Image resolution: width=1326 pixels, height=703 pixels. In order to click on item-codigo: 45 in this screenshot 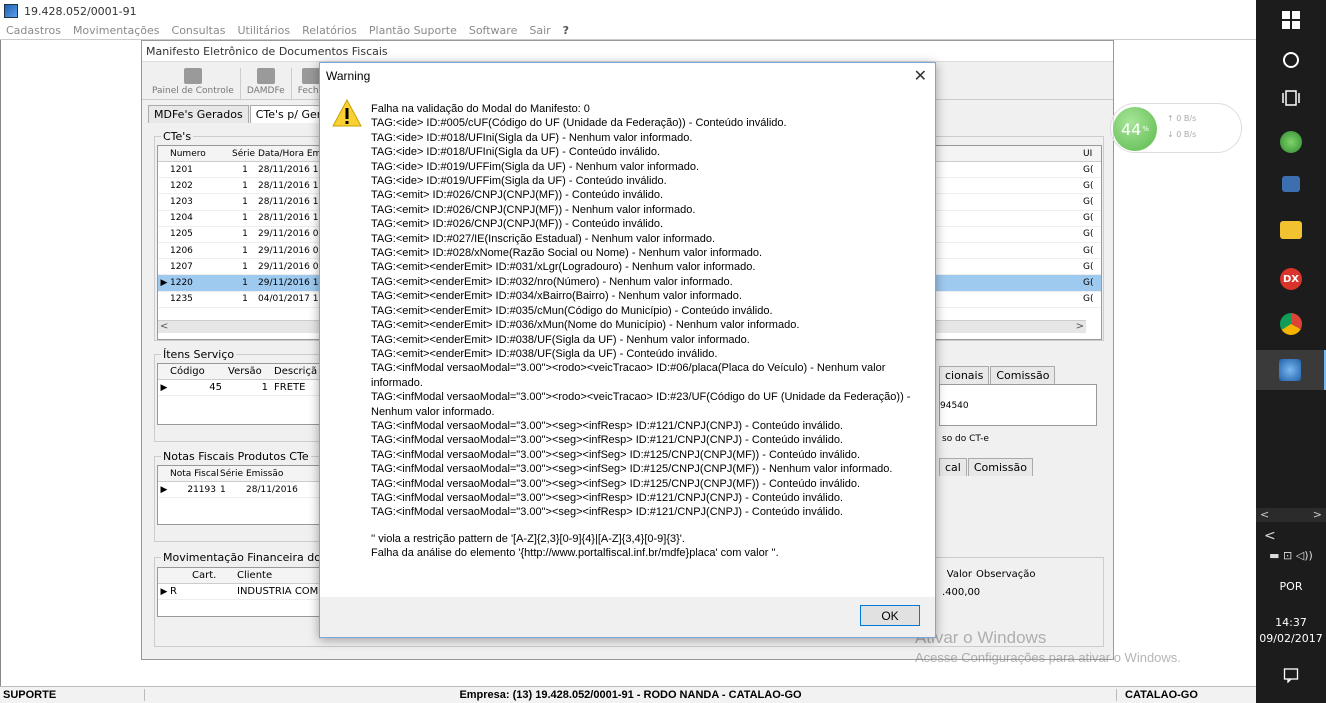, I will do `click(215, 388)`.